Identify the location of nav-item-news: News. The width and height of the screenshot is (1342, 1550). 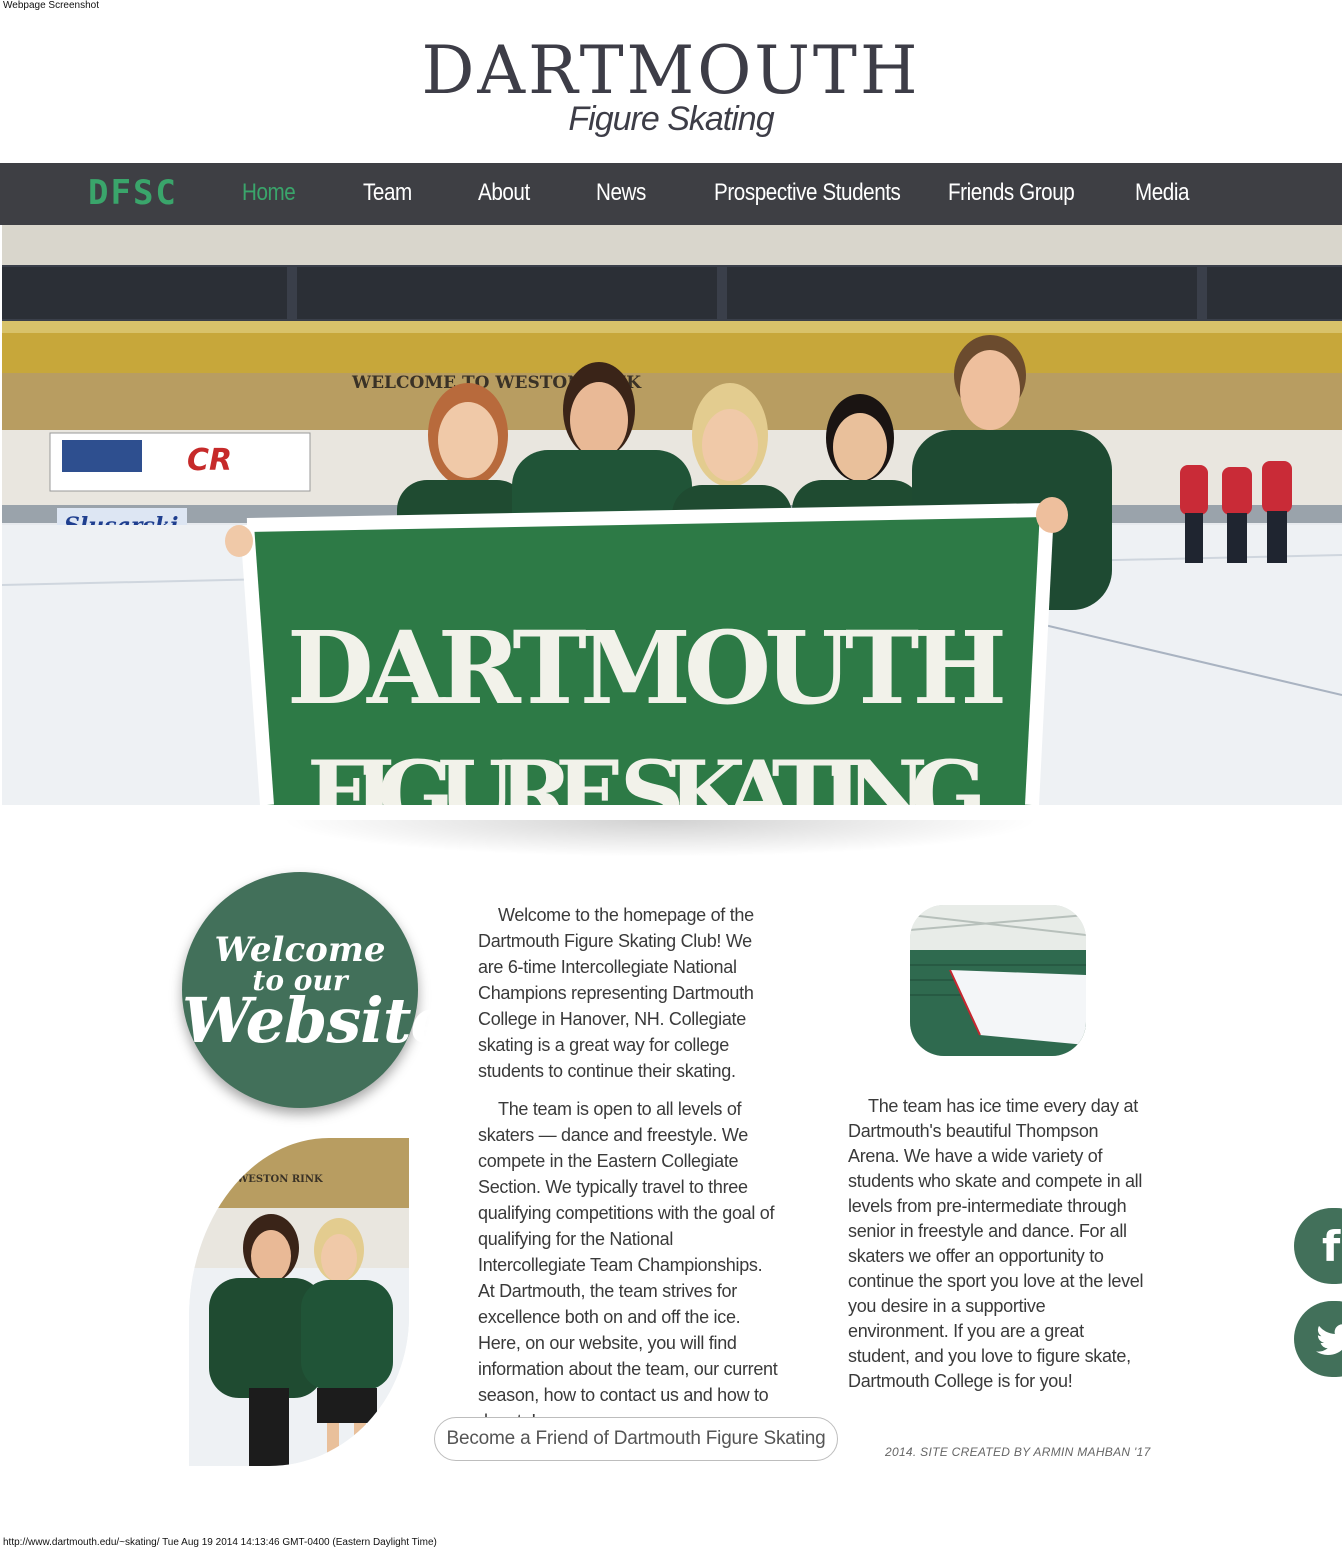
(621, 193).